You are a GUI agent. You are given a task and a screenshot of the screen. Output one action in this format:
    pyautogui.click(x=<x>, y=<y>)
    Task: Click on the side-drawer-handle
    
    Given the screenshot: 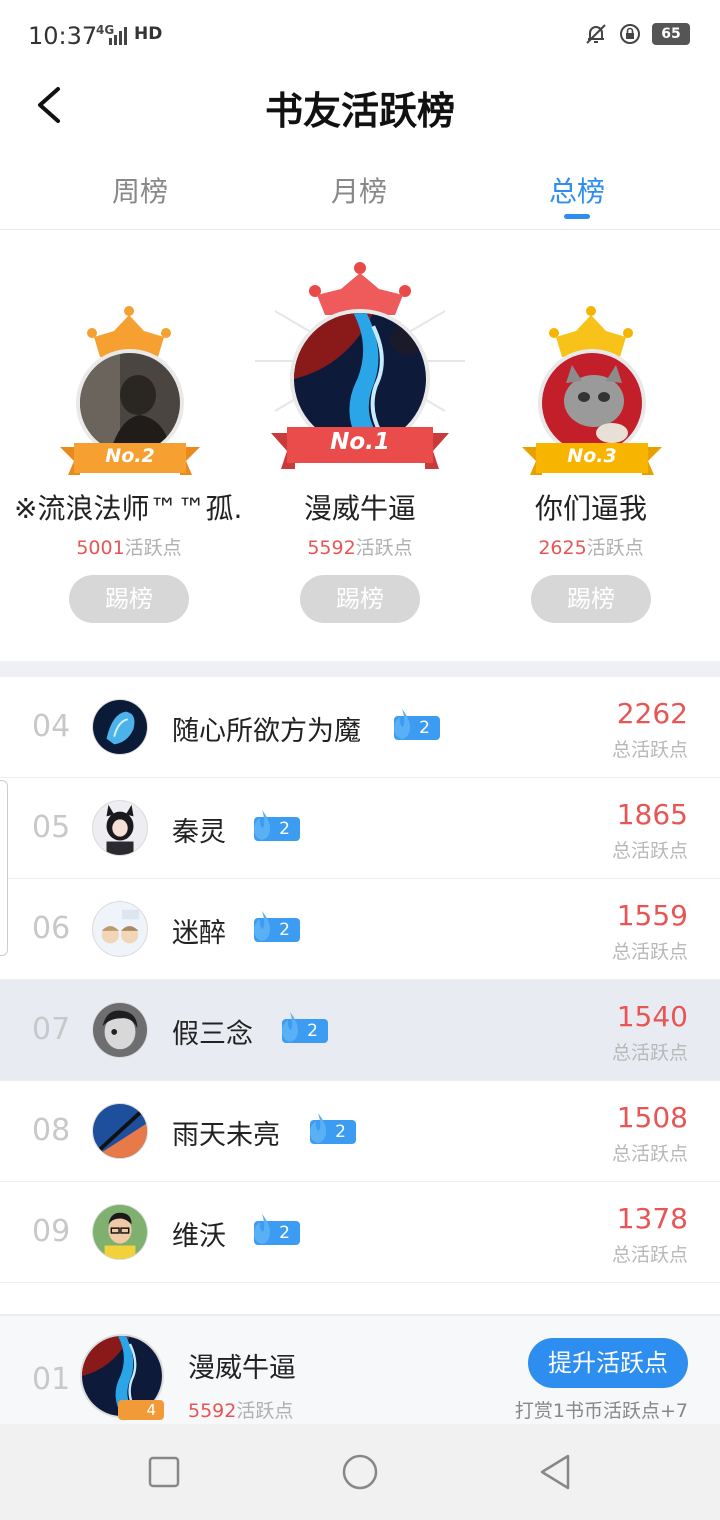 What is the action you would take?
    pyautogui.click(x=4, y=868)
    